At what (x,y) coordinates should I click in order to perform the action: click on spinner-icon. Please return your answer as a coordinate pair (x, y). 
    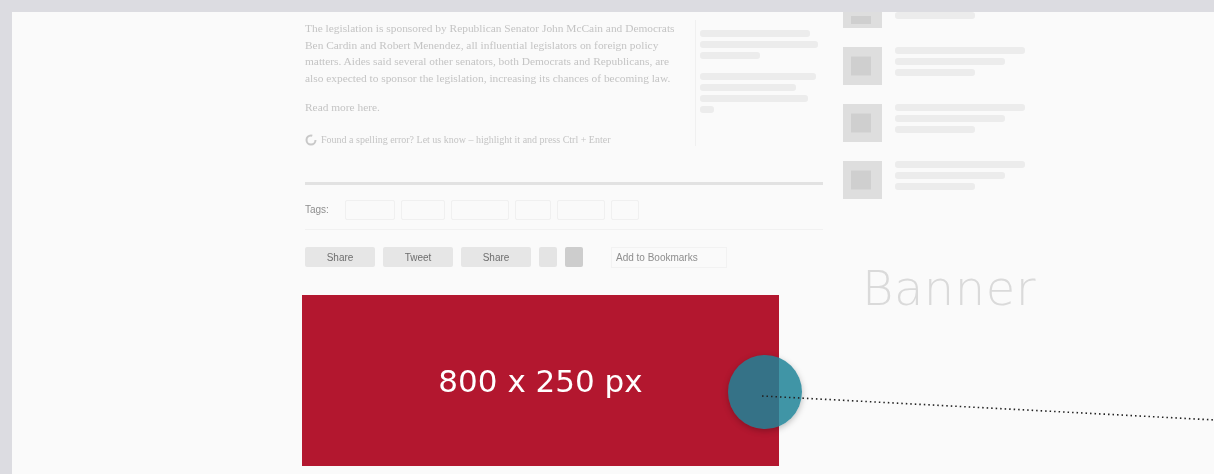
    Looking at the image, I should click on (311, 139).